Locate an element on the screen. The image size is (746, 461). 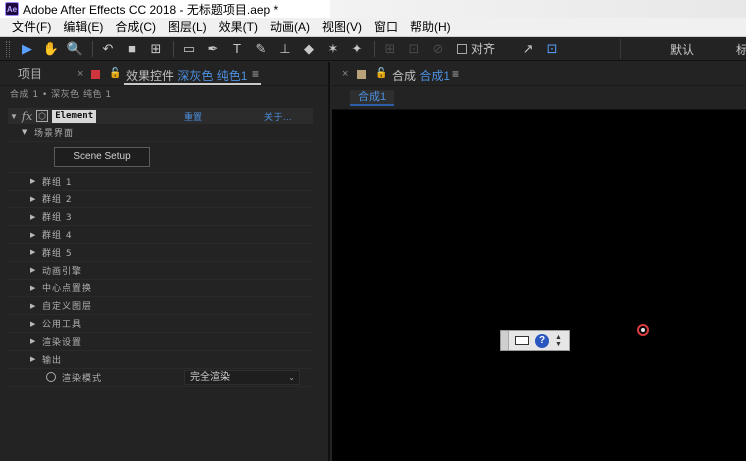
menu-help: 帮助(H) is located at coordinates (430, 27).